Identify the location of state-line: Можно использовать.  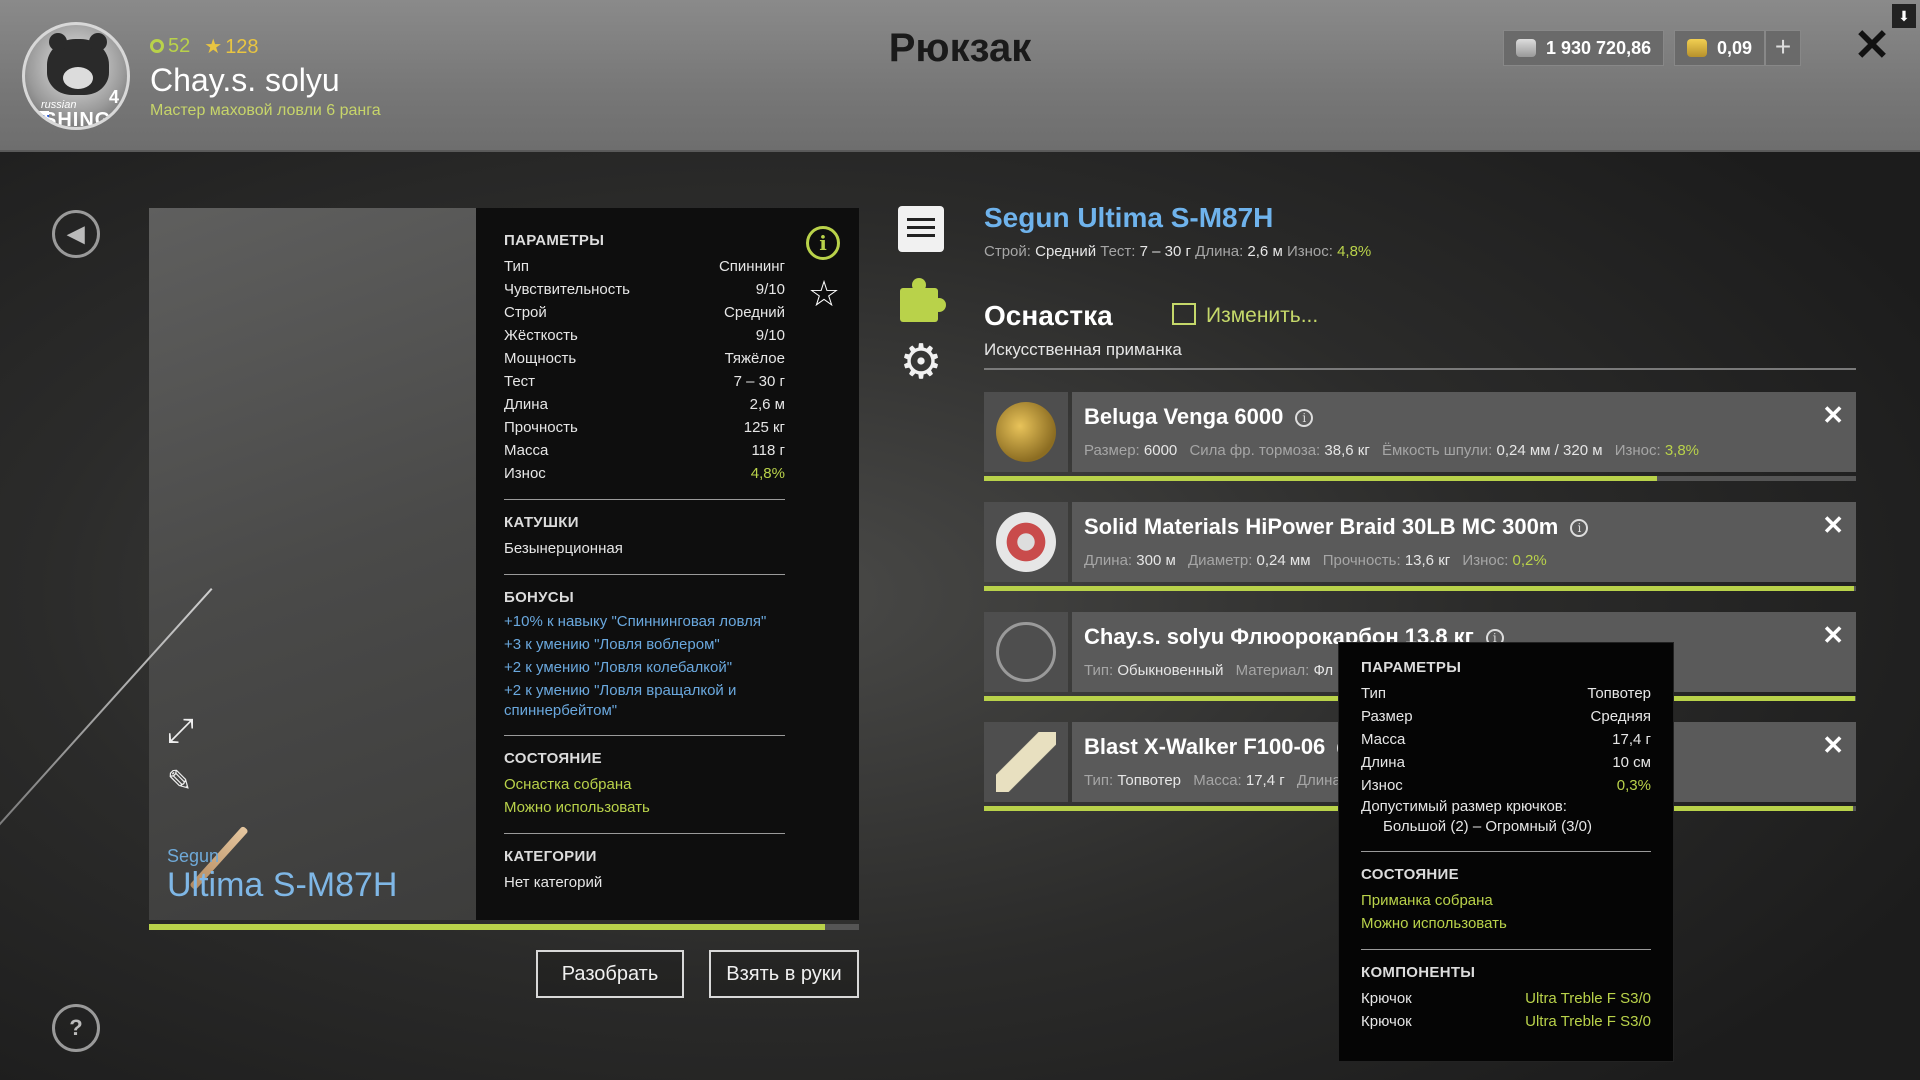
(577, 807).